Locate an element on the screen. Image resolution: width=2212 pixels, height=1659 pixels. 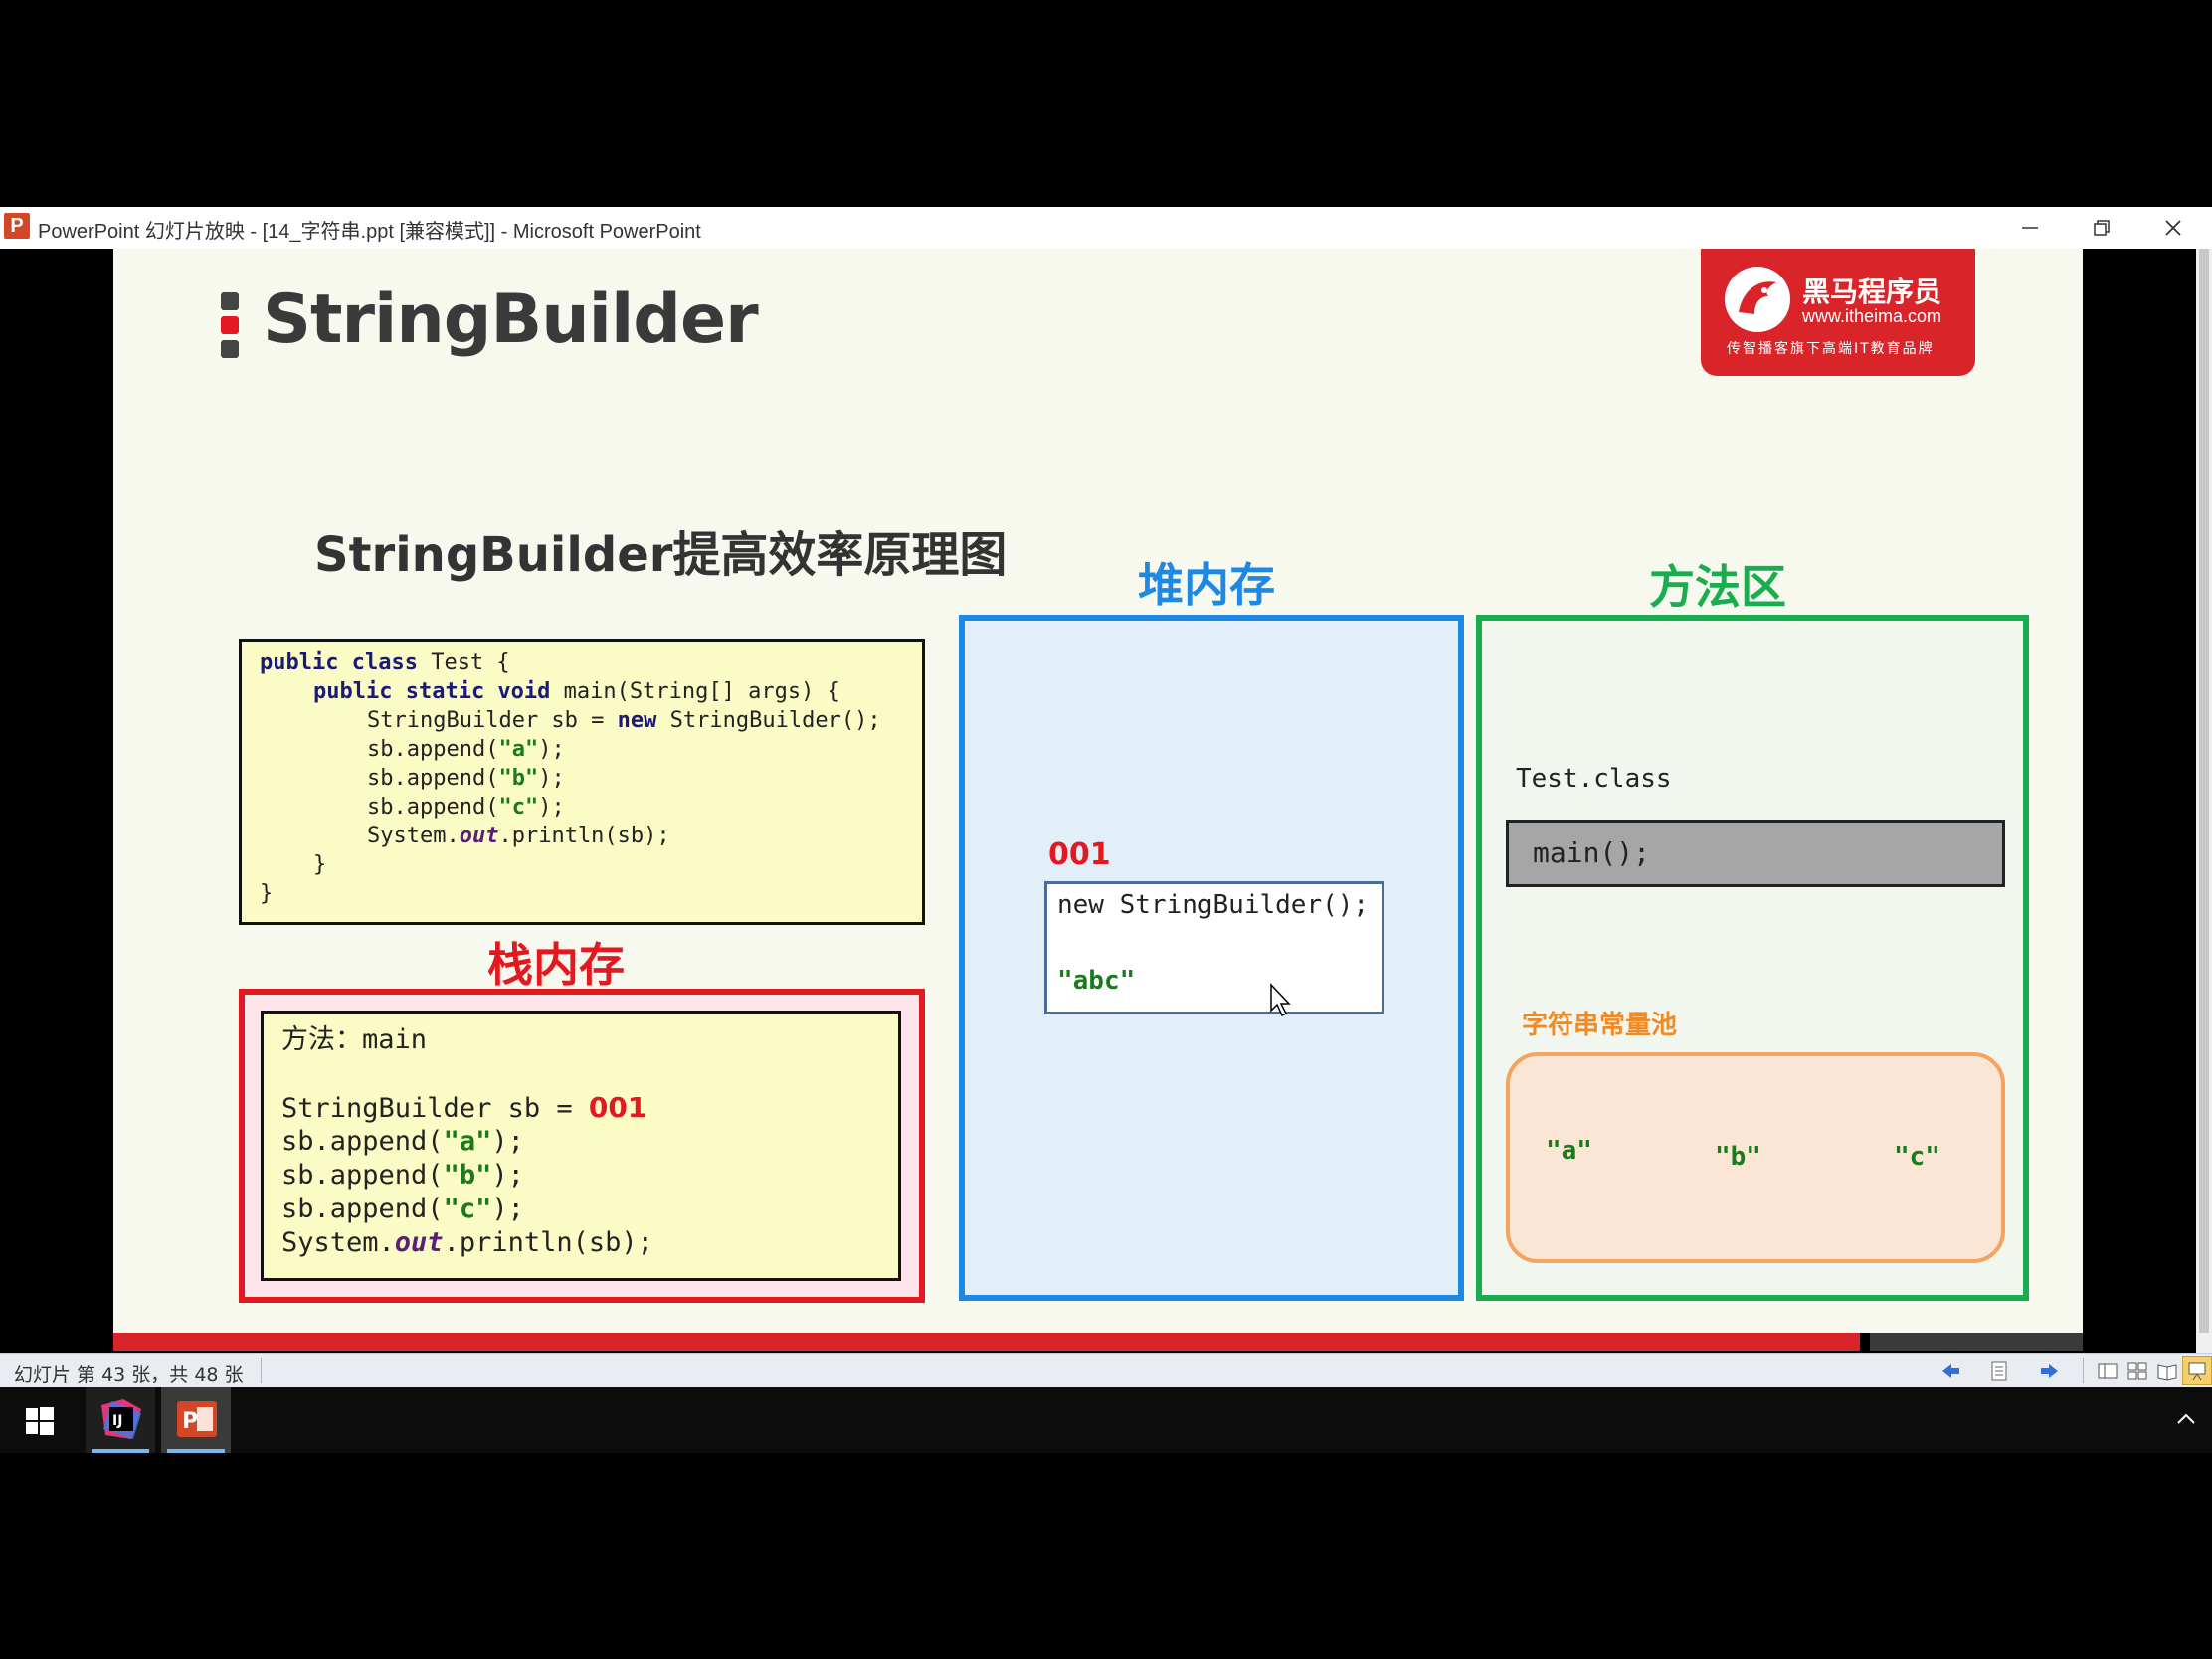
code-text: .println(sb); is located at coordinates (584, 836).